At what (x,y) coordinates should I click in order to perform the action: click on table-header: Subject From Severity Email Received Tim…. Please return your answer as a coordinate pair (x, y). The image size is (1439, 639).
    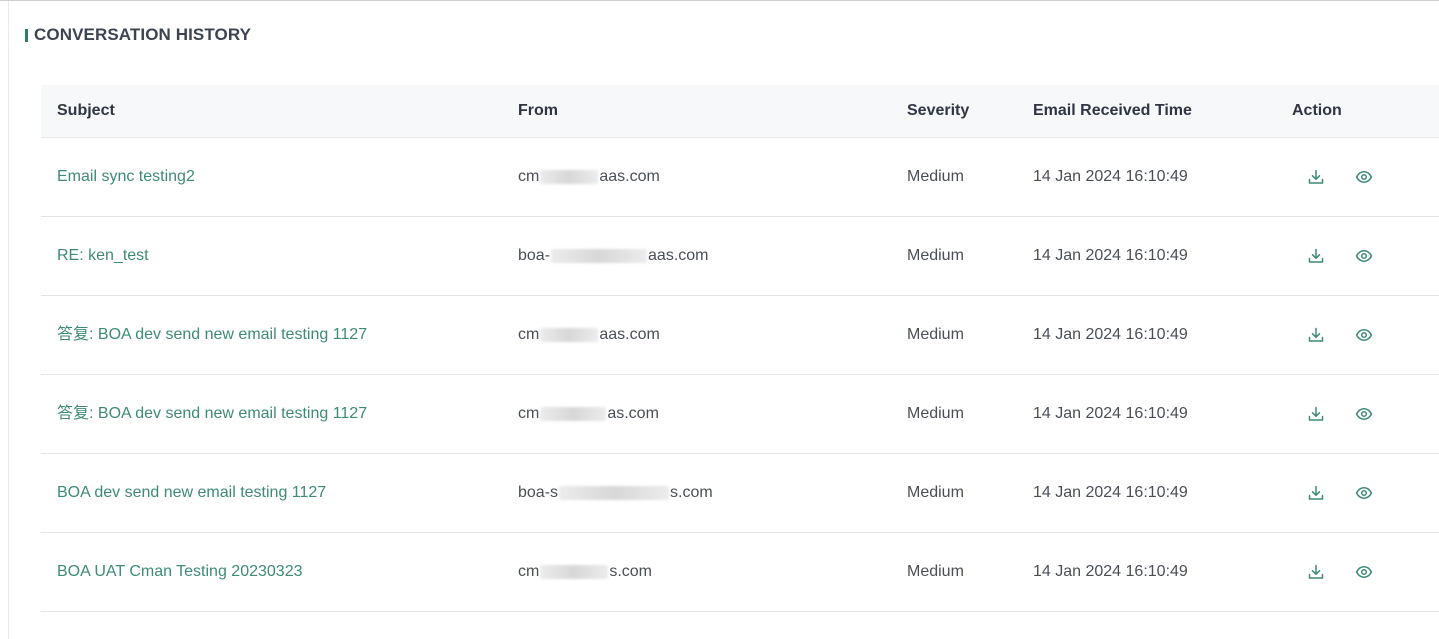
    Looking at the image, I should click on (740, 111).